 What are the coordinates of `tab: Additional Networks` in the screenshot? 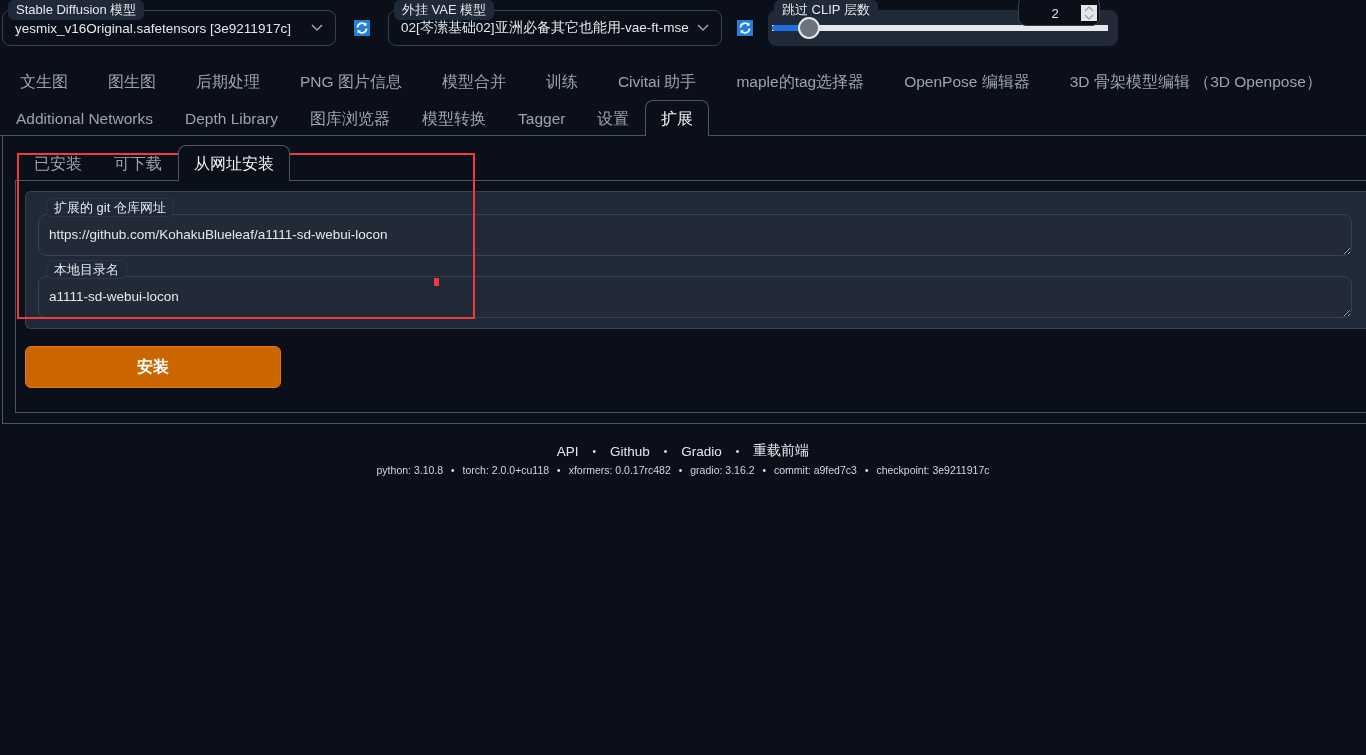 It's located at (84, 118).